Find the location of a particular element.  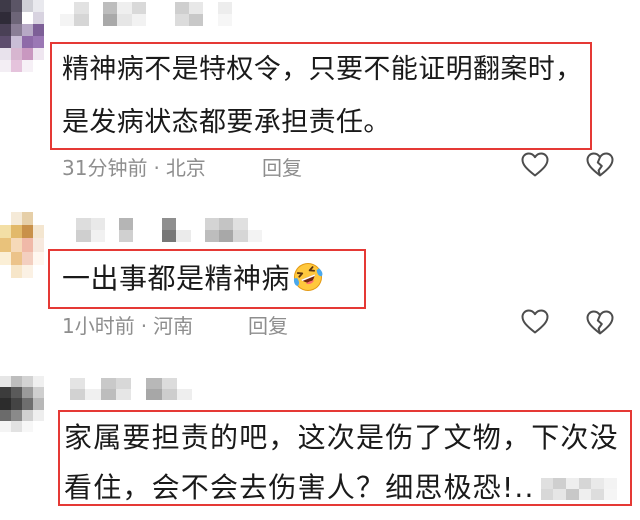

comment-text: 一出事都是精神病 is located at coordinates (176, 278).